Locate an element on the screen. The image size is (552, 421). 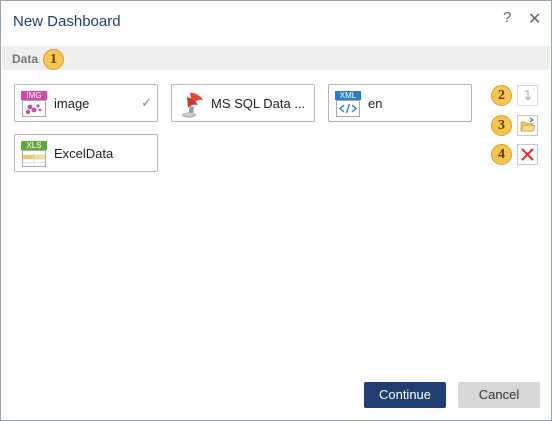
datasource-card-exceldata: XLS ExcelData is located at coordinates (86, 153).